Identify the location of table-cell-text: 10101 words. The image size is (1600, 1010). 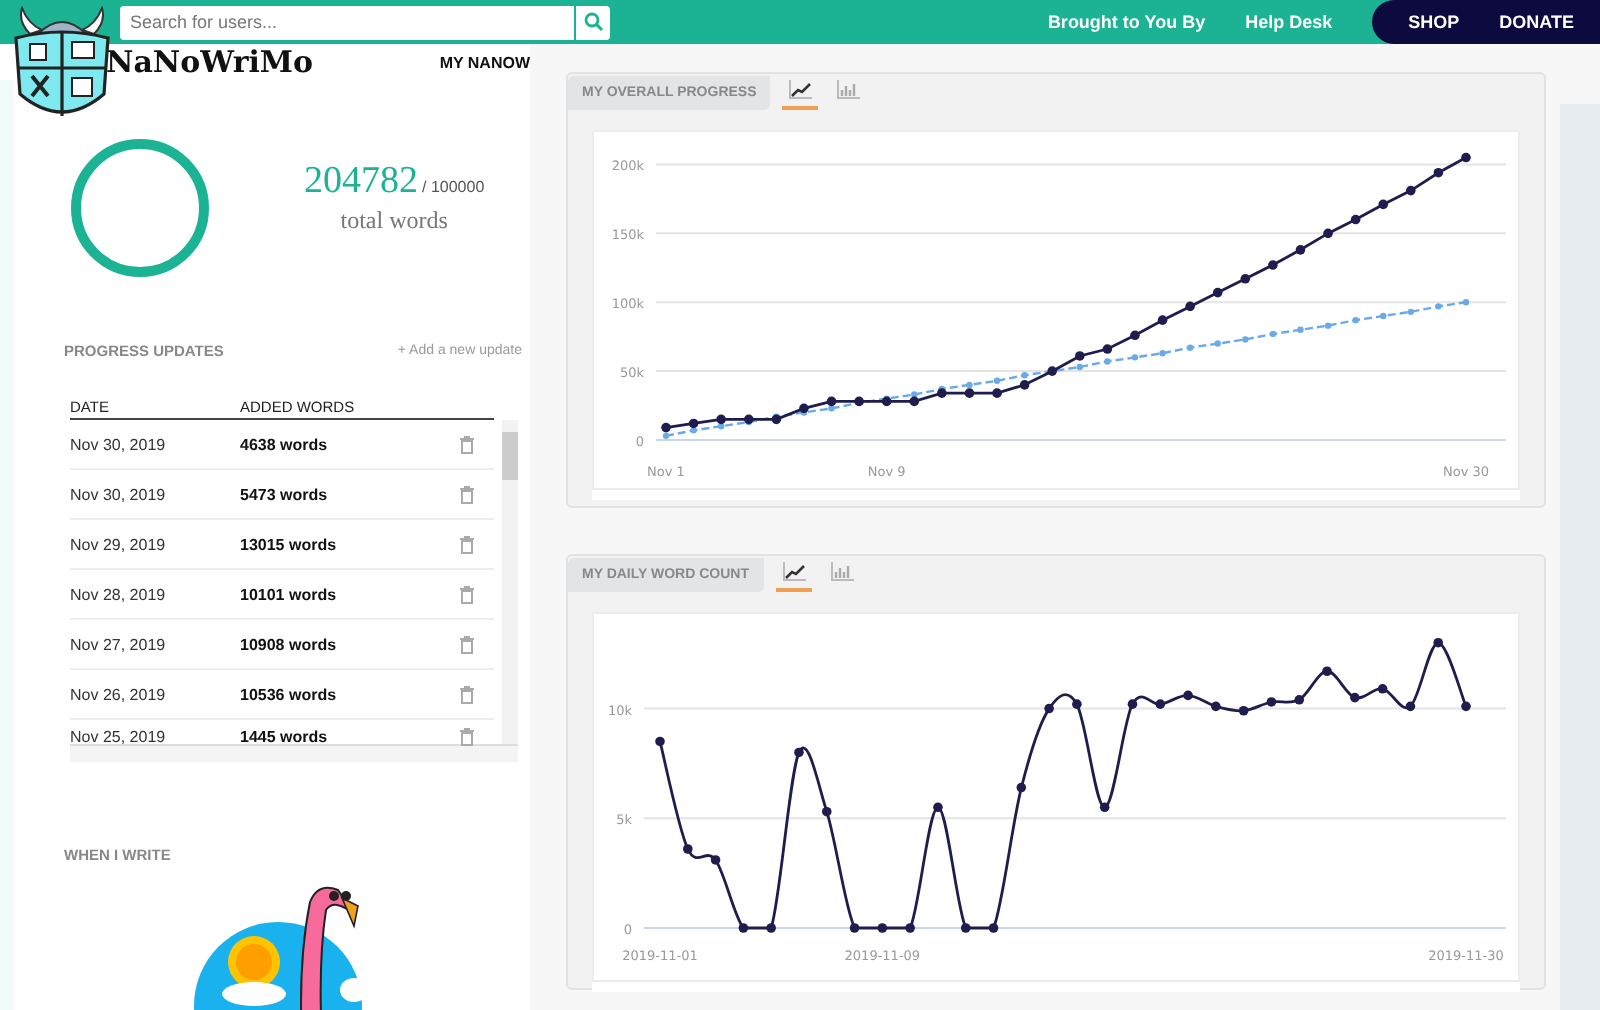
(289, 594).